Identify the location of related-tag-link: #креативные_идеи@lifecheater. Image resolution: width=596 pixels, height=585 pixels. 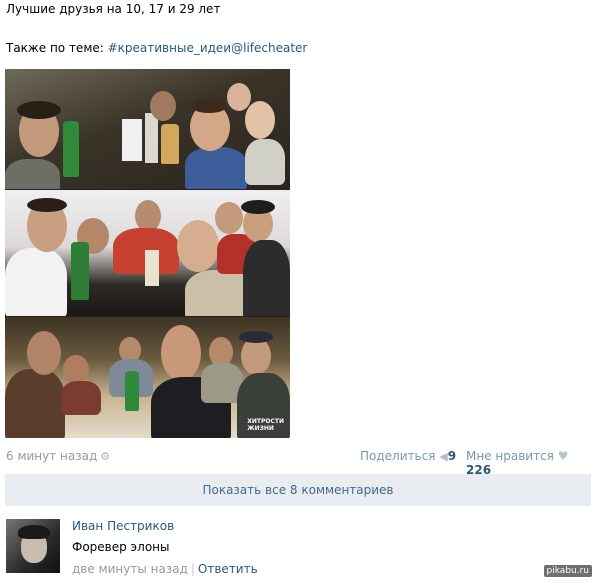
(208, 48).